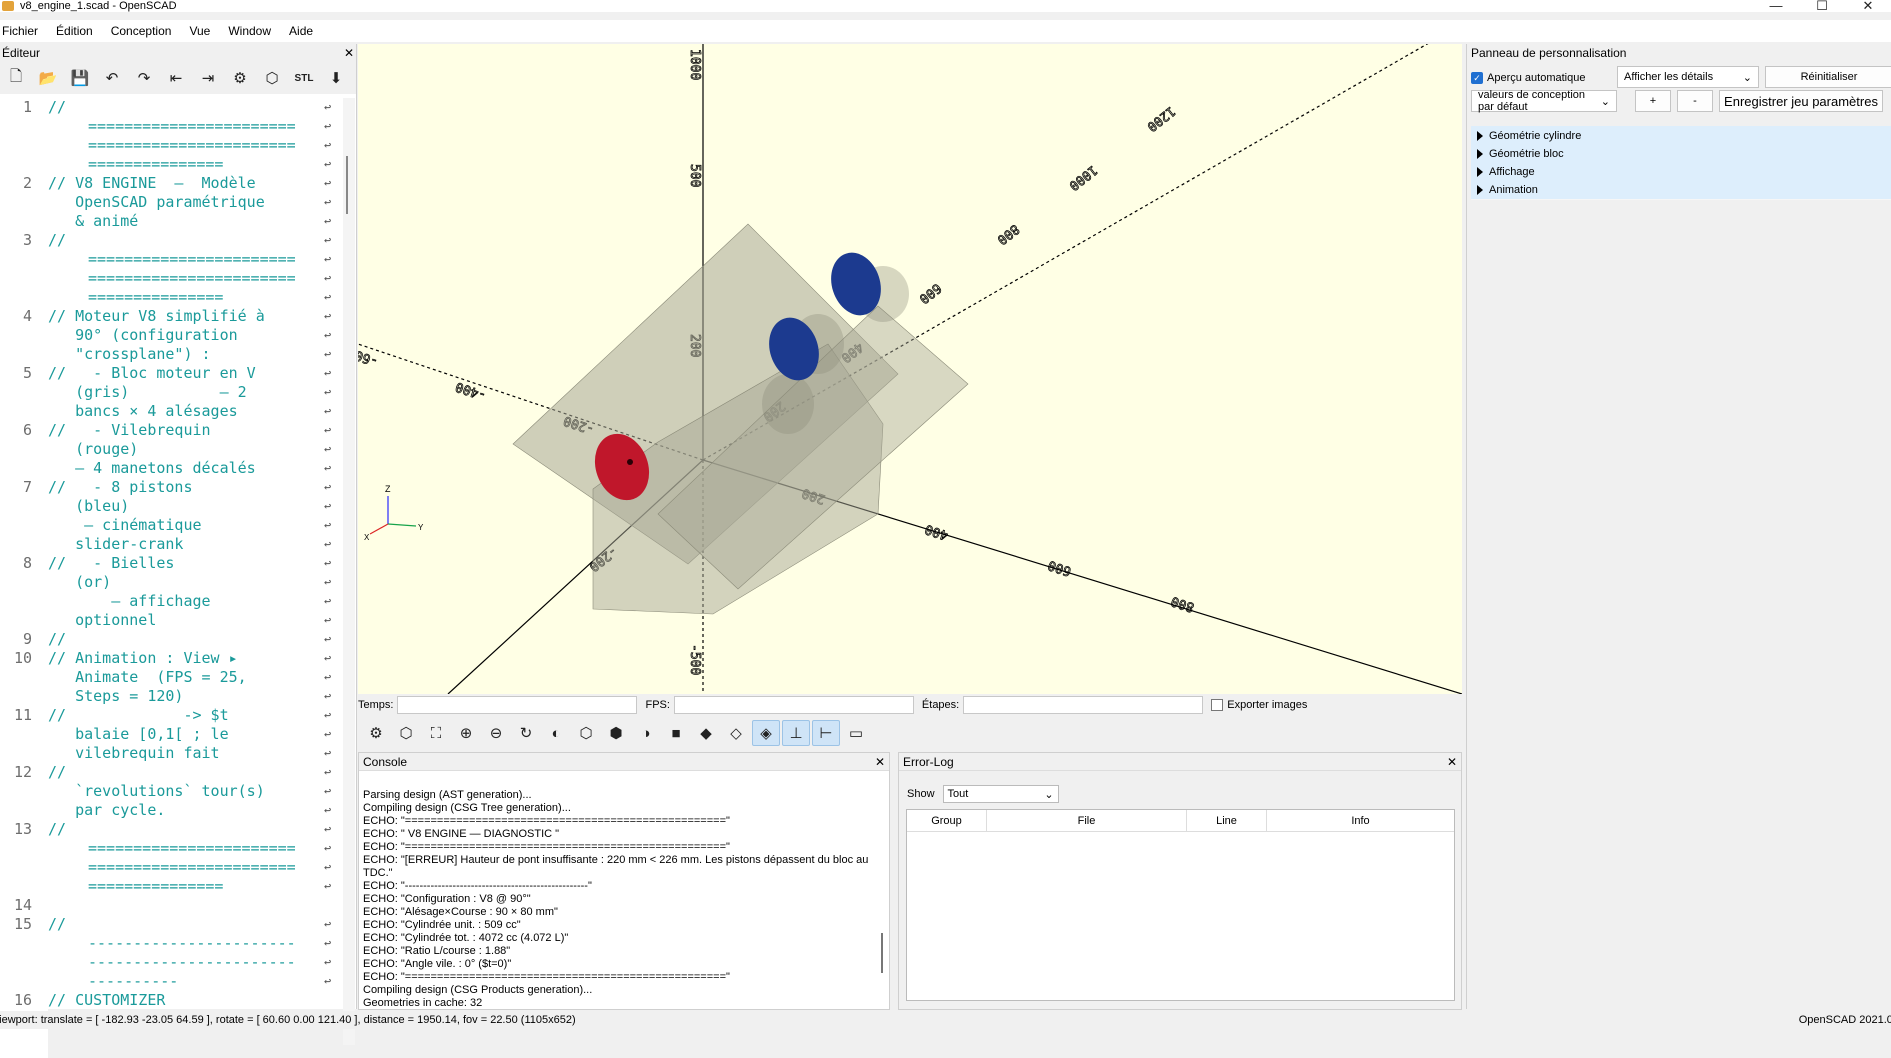  Describe the element at coordinates (199, 31) in the screenshot. I see `menu-vue: Vue` at that location.